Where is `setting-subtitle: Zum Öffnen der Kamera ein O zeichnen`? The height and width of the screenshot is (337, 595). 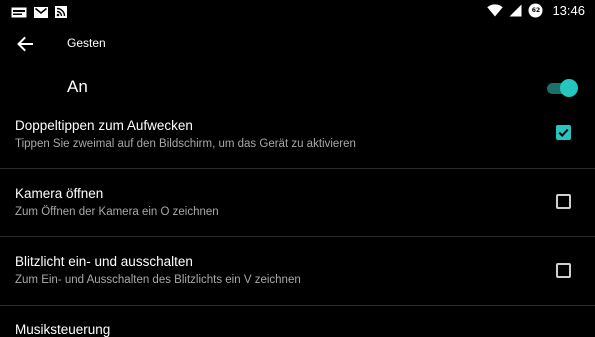
setting-subtitle: Zum Öffnen der Kamera ein O zeichnen is located at coordinates (117, 212).